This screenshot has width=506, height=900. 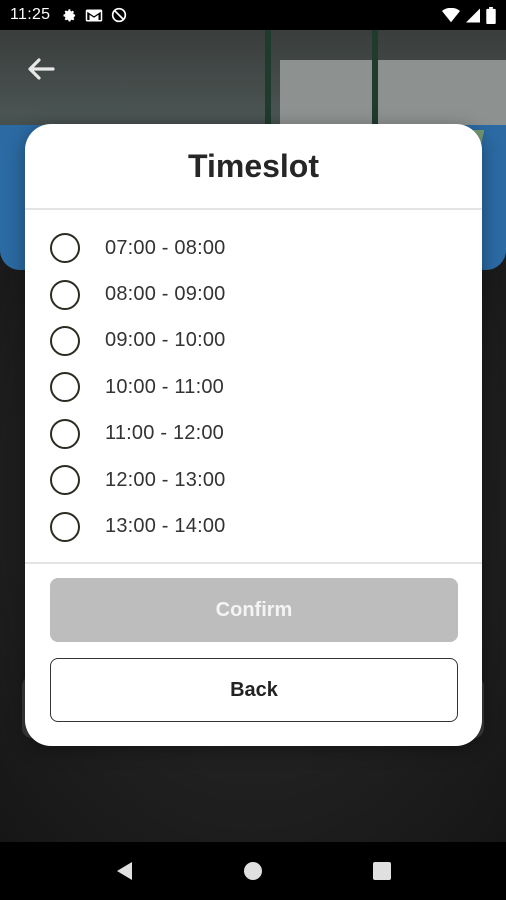 I want to click on timeslot-label: 08:00 - 09:00, so click(x=165, y=294).